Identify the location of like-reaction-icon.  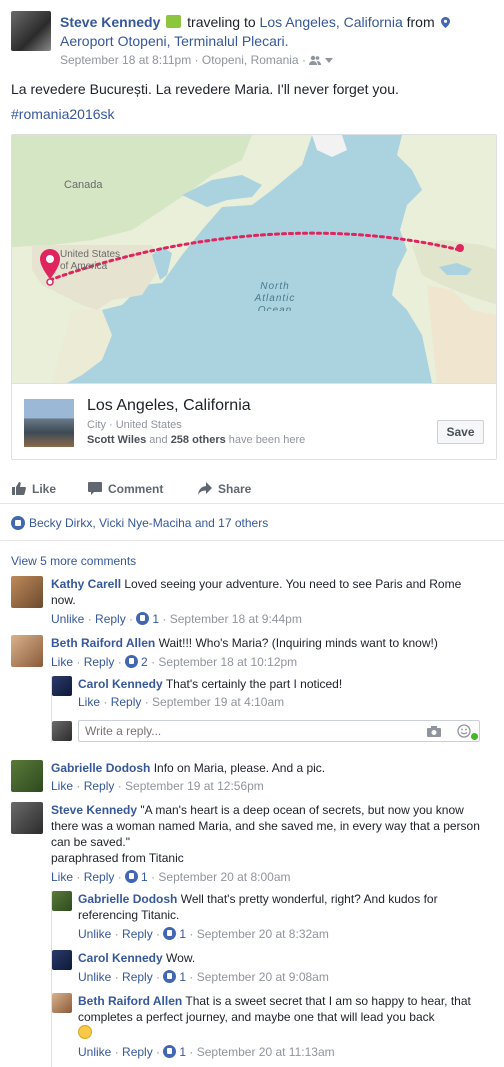
(18, 523).